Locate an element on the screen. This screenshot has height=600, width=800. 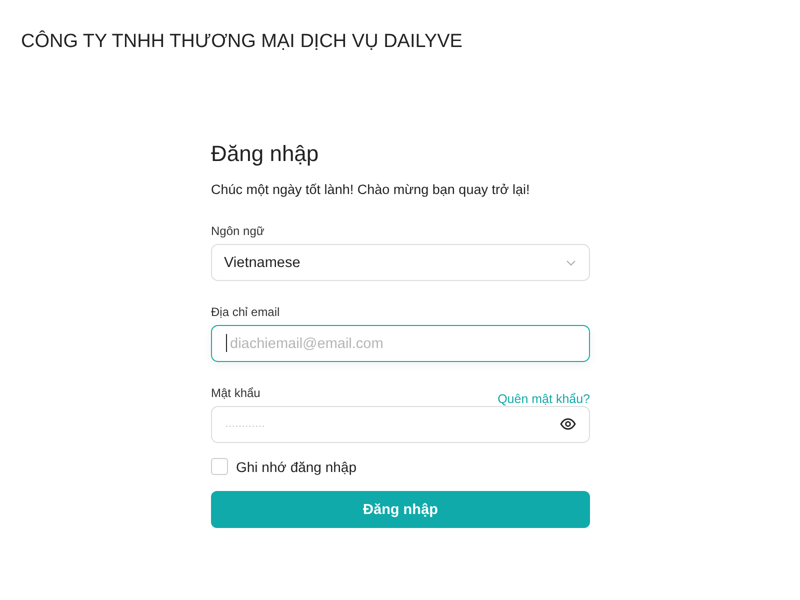
company-name: CÔNG TY TNHH THƯƠNG MẠI DỊCH VỤ DAILYVE is located at coordinates (241, 42).